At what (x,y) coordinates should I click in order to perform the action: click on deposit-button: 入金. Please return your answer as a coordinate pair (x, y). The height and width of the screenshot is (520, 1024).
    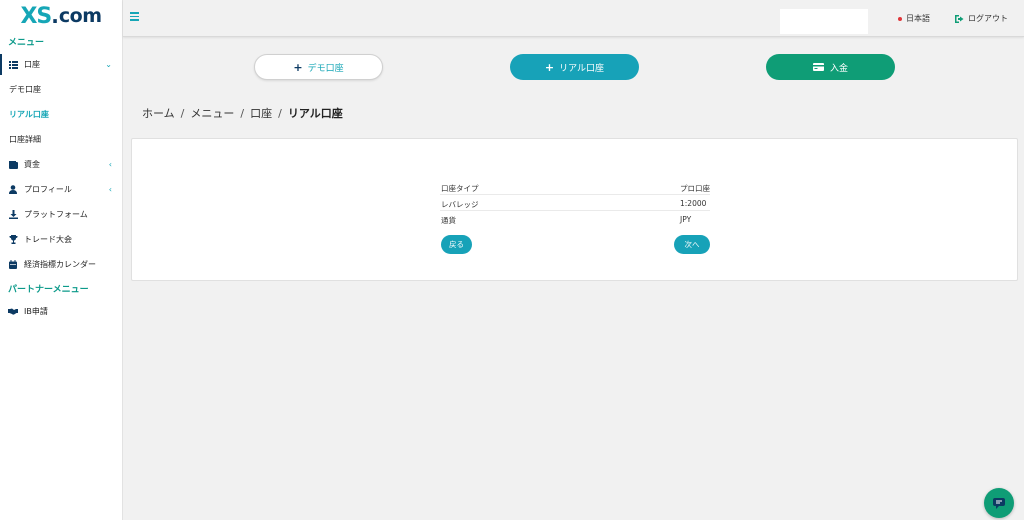
    Looking at the image, I should click on (830, 67).